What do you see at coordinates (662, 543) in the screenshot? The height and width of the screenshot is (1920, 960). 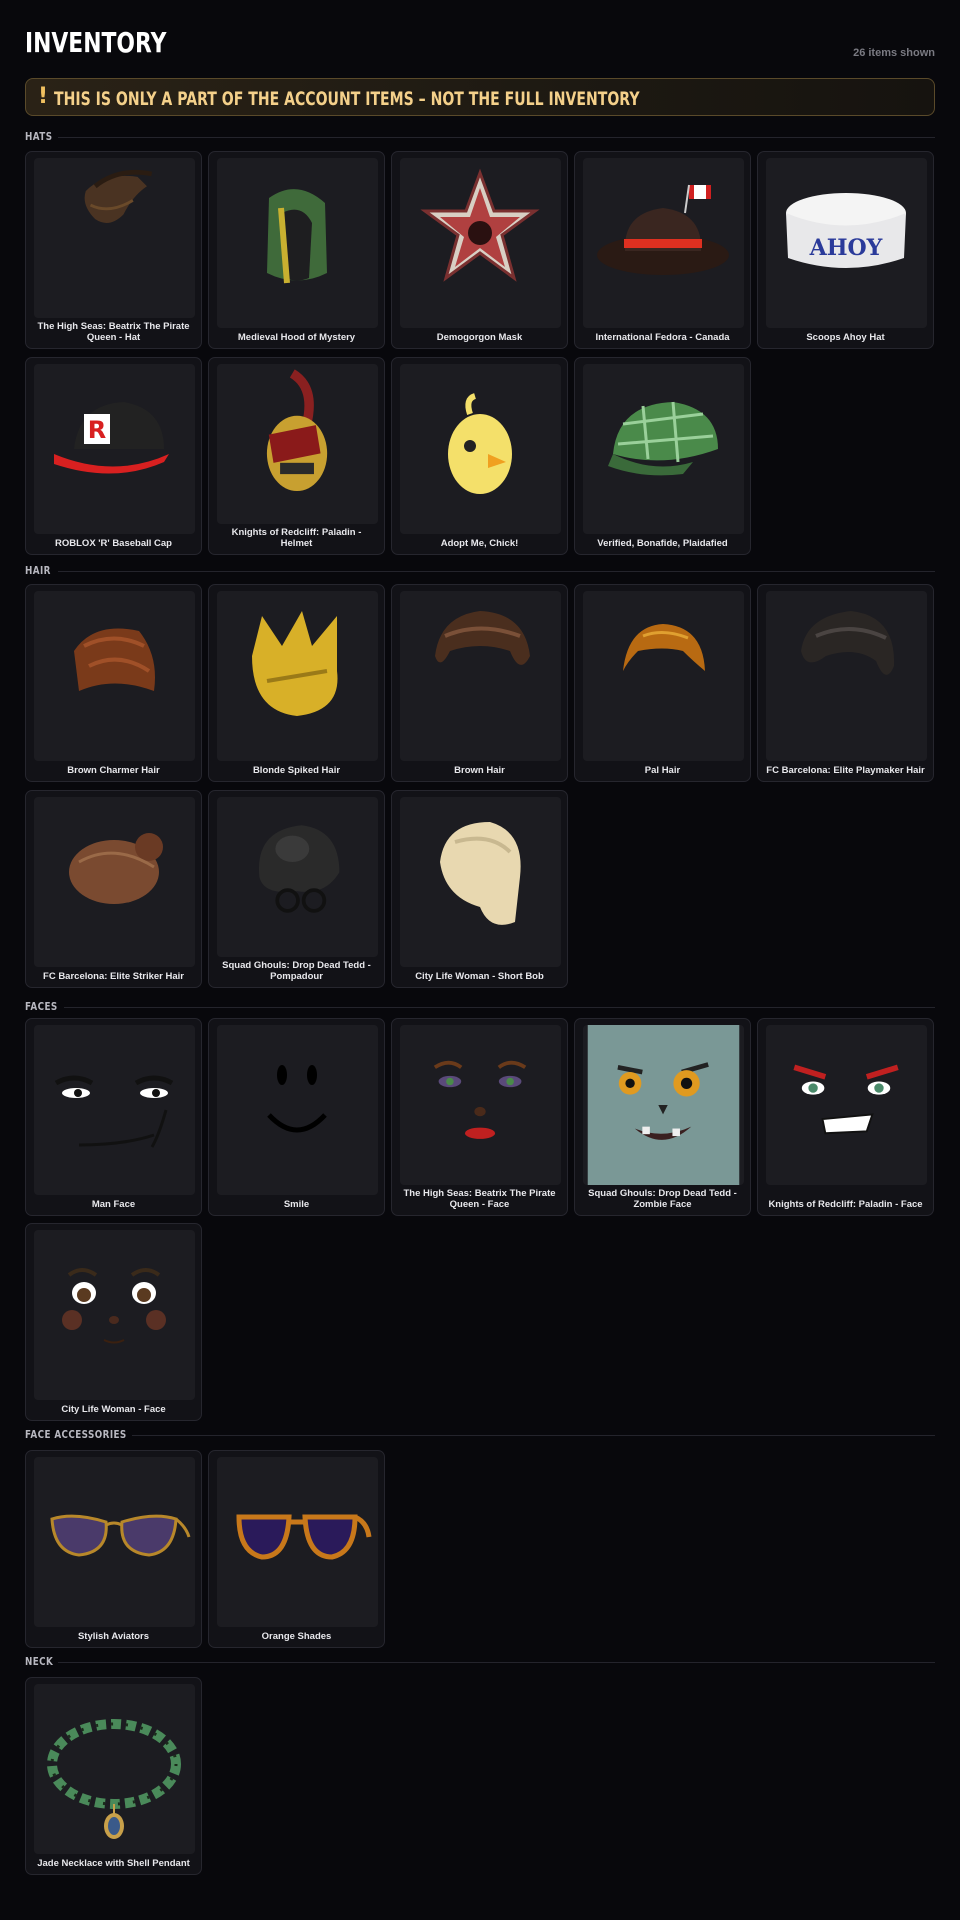 I see `item-name: Verified, Bonafide, Plaidafied` at bounding box center [662, 543].